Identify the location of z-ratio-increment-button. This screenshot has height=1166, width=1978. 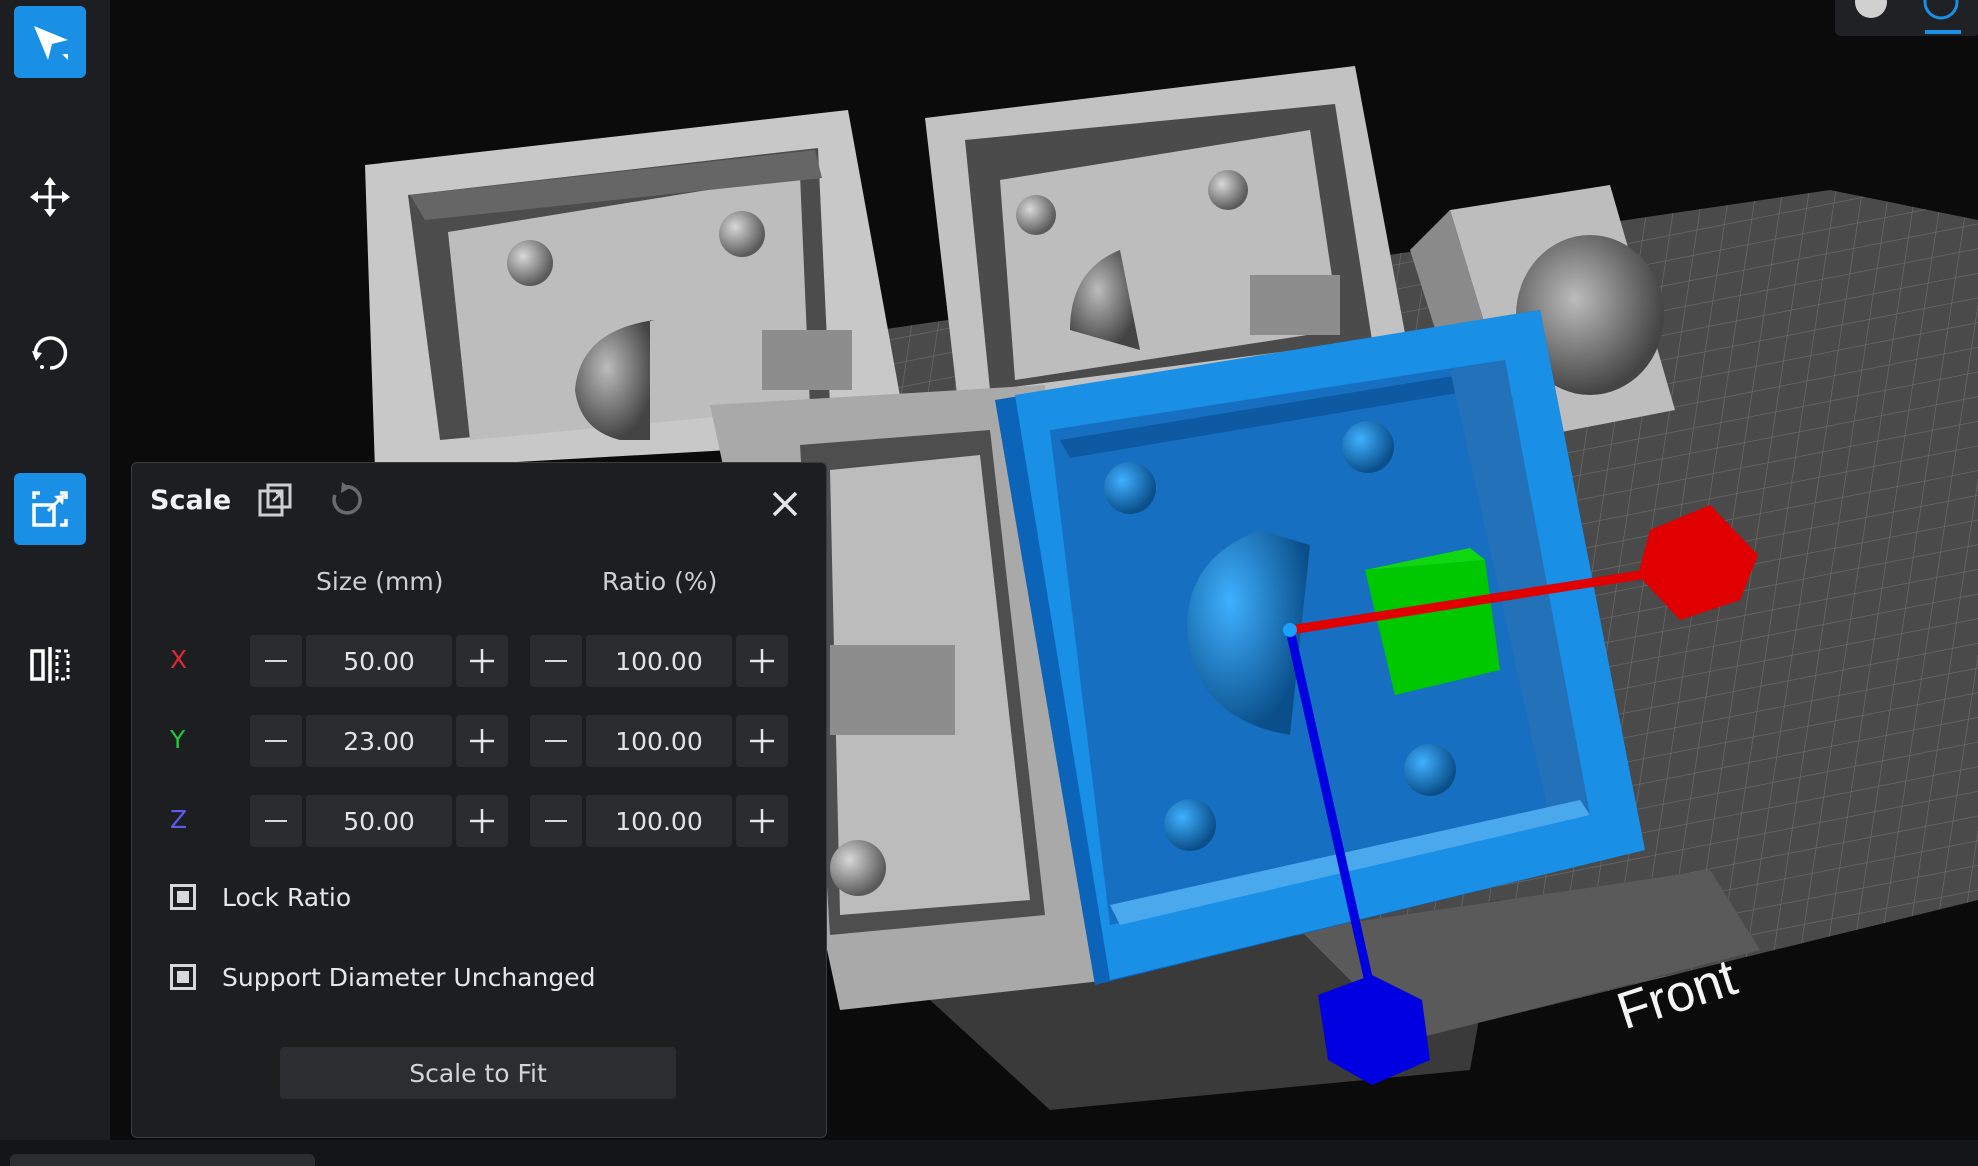
(762, 821).